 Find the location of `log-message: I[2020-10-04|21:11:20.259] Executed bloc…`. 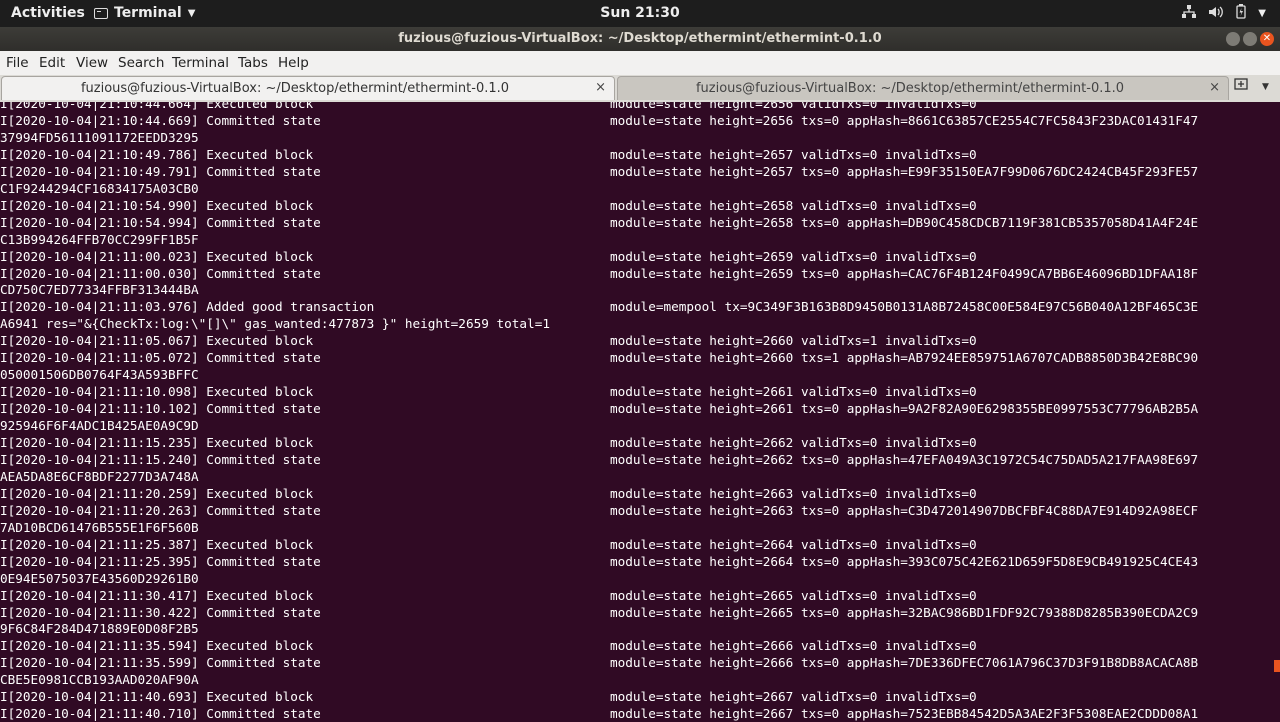

log-message: I[2020-10-04|21:11:20.259] Executed bloc… is located at coordinates (157, 493).